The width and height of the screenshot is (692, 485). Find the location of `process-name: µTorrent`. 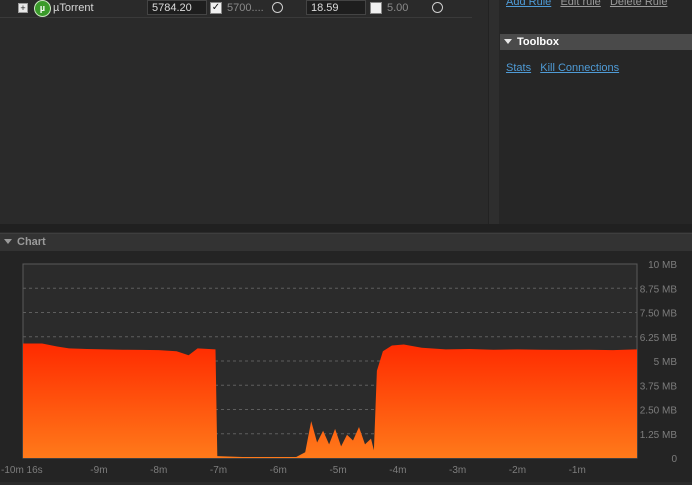

process-name: µTorrent is located at coordinates (73, 8).